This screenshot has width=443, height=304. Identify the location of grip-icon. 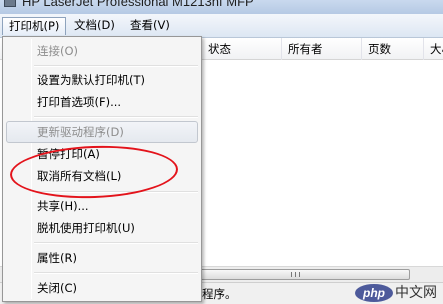
(295, 274).